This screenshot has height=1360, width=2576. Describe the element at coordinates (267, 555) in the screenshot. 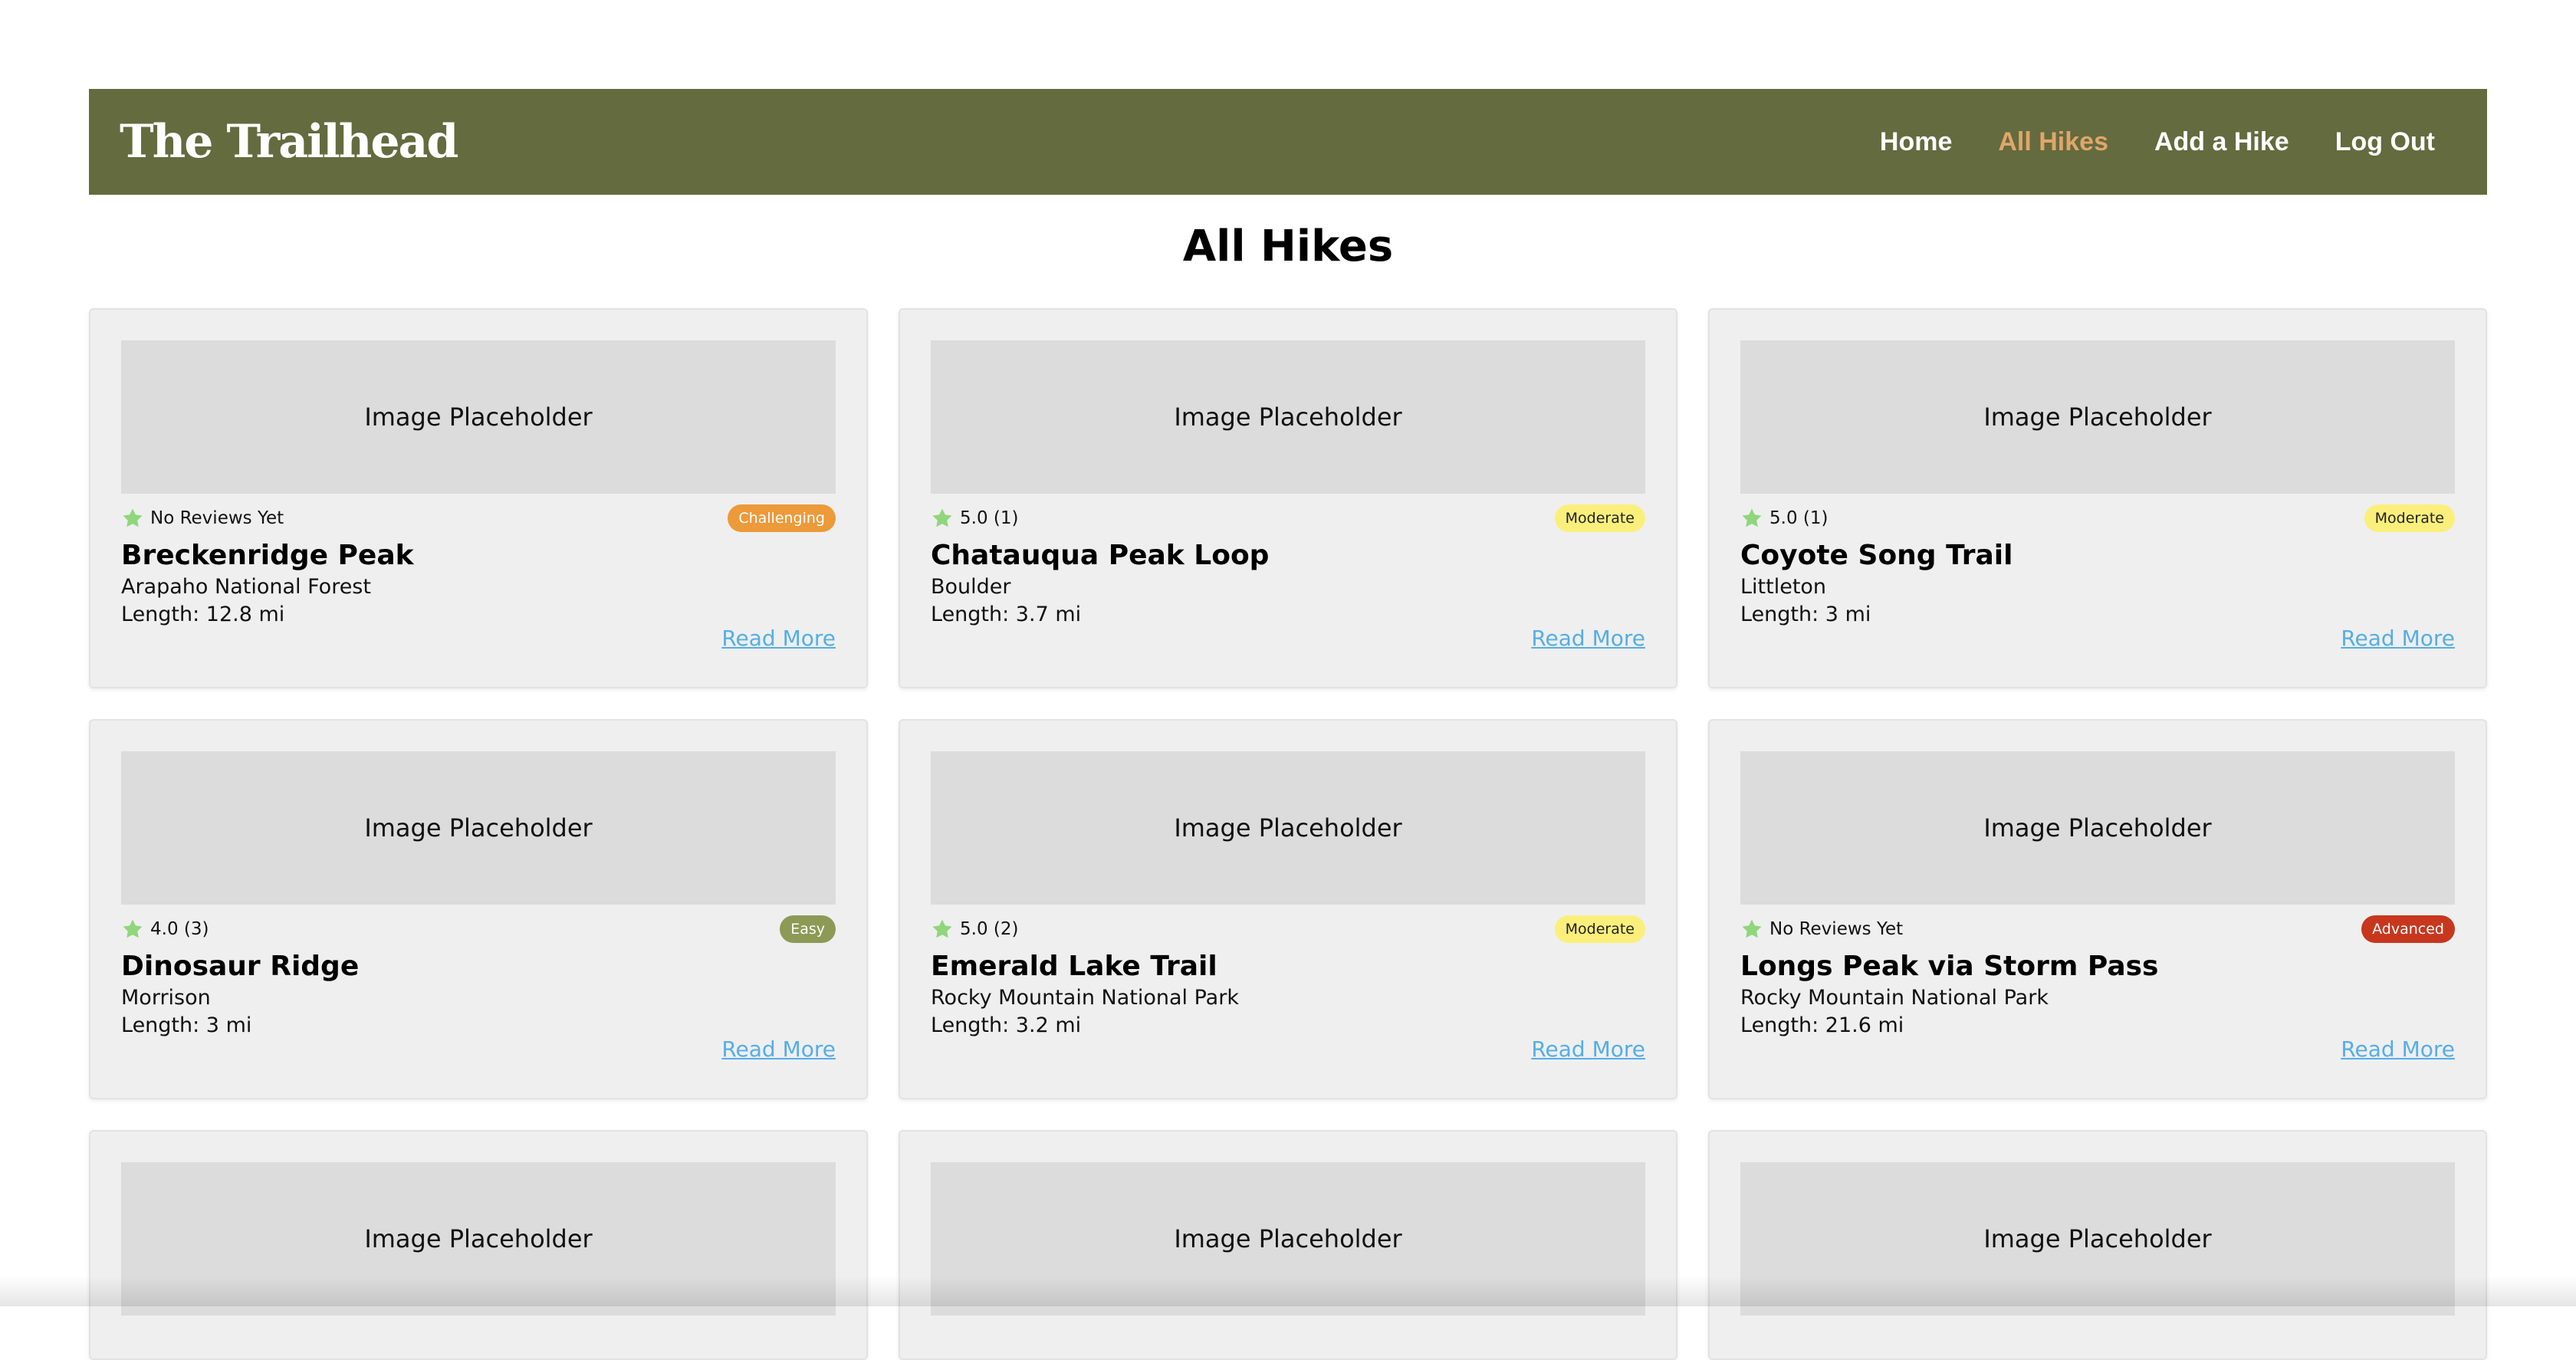

I see `hike-name: Breckenridge Peak` at that location.